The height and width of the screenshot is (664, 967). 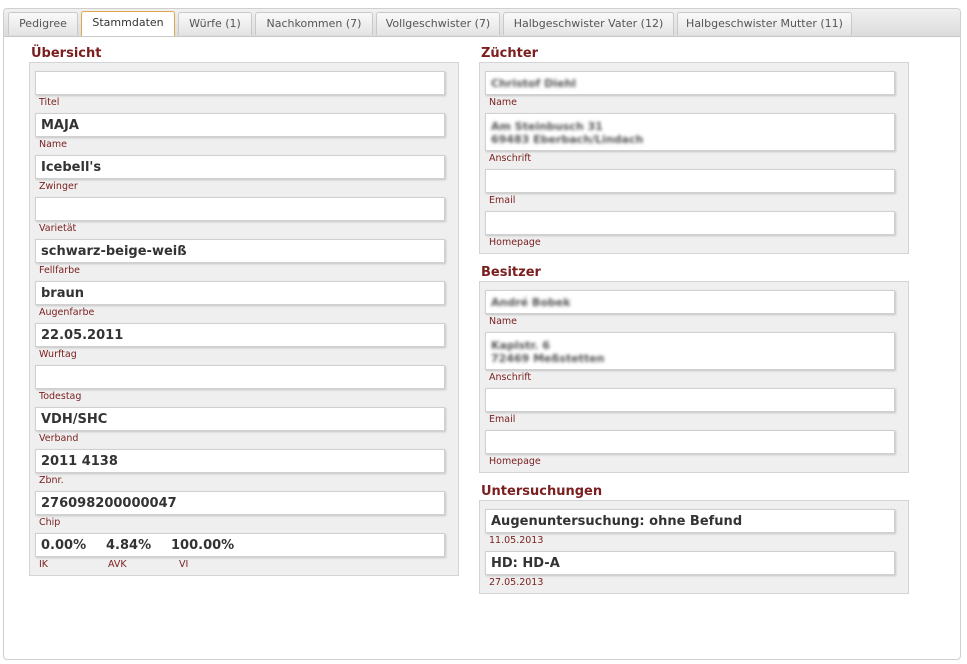 I want to click on tab-pedigree: Pedigree, so click(x=43, y=23).